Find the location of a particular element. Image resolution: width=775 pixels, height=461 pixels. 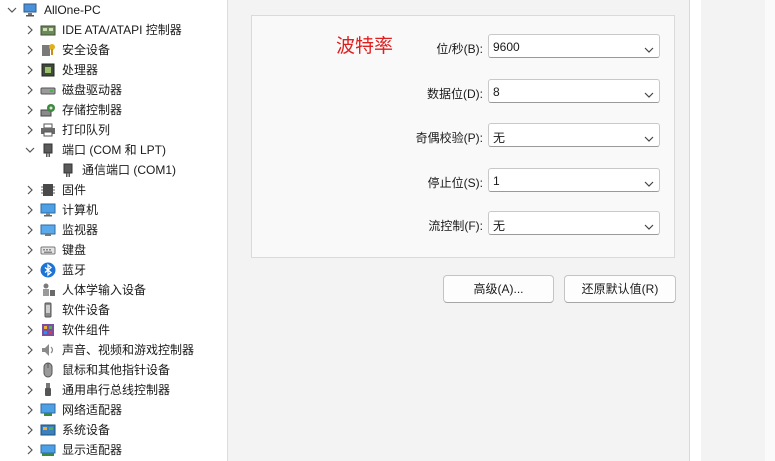

tree-category-item: 显示适配器 is located at coordinates (113, 450).